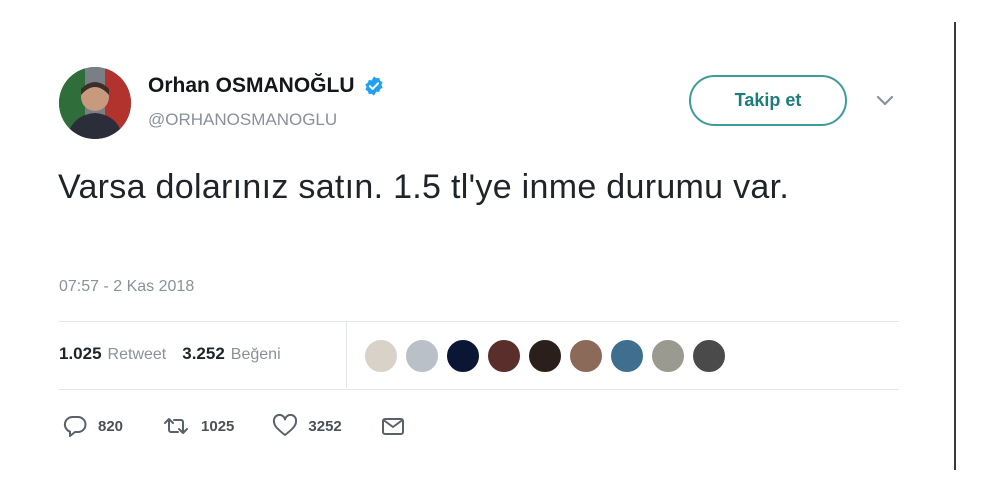  Describe the element at coordinates (203, 354) in the screenshot. I see `like-stat-count: 3.252` at that location.